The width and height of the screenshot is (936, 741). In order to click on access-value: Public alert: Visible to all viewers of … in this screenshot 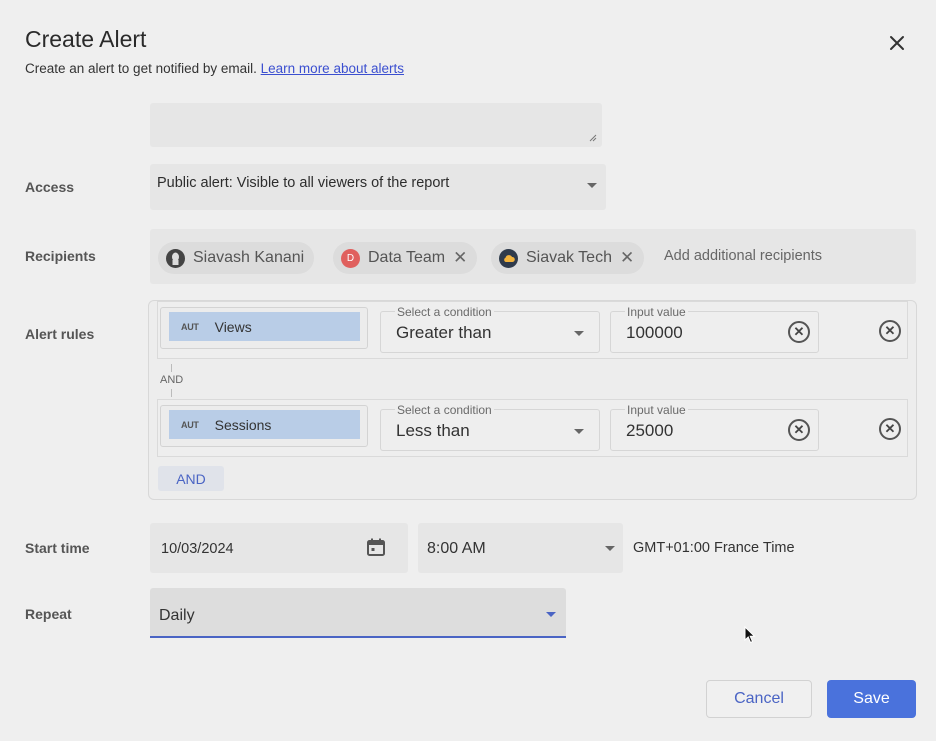, I will do `click(303, 183)`.